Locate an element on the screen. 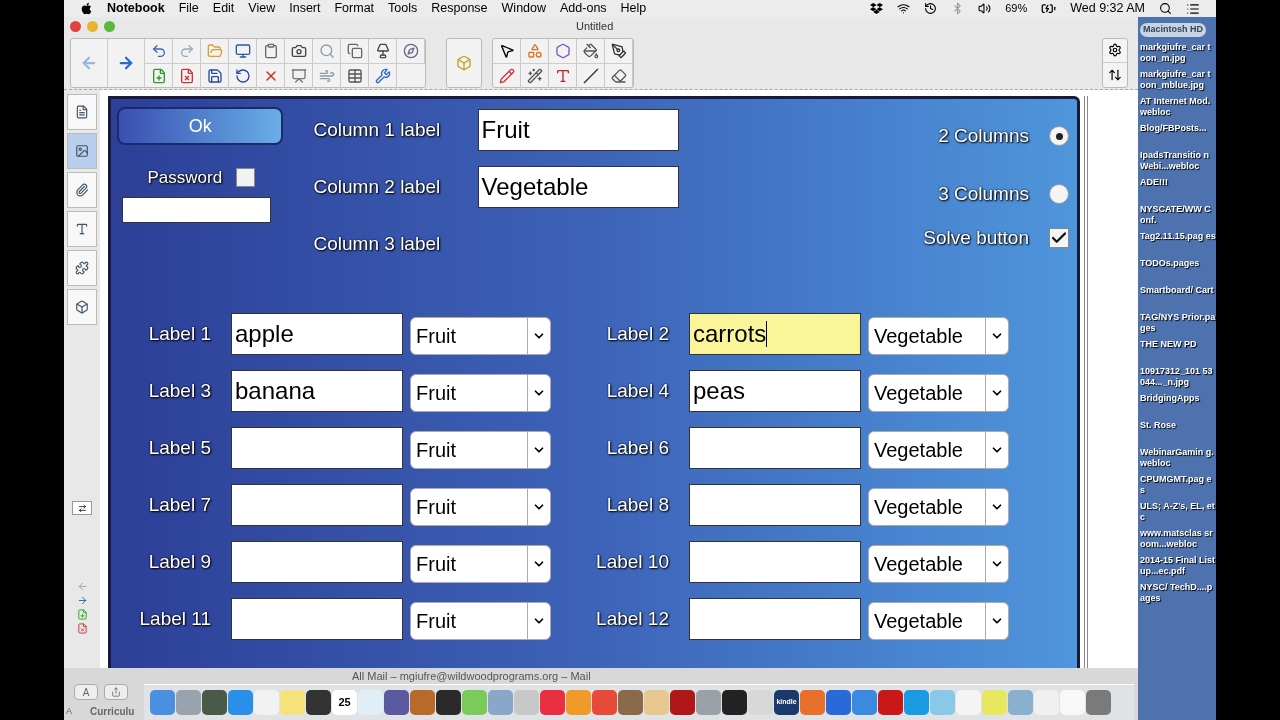  text-field: Vegetable is located at coordinates (578, 187).